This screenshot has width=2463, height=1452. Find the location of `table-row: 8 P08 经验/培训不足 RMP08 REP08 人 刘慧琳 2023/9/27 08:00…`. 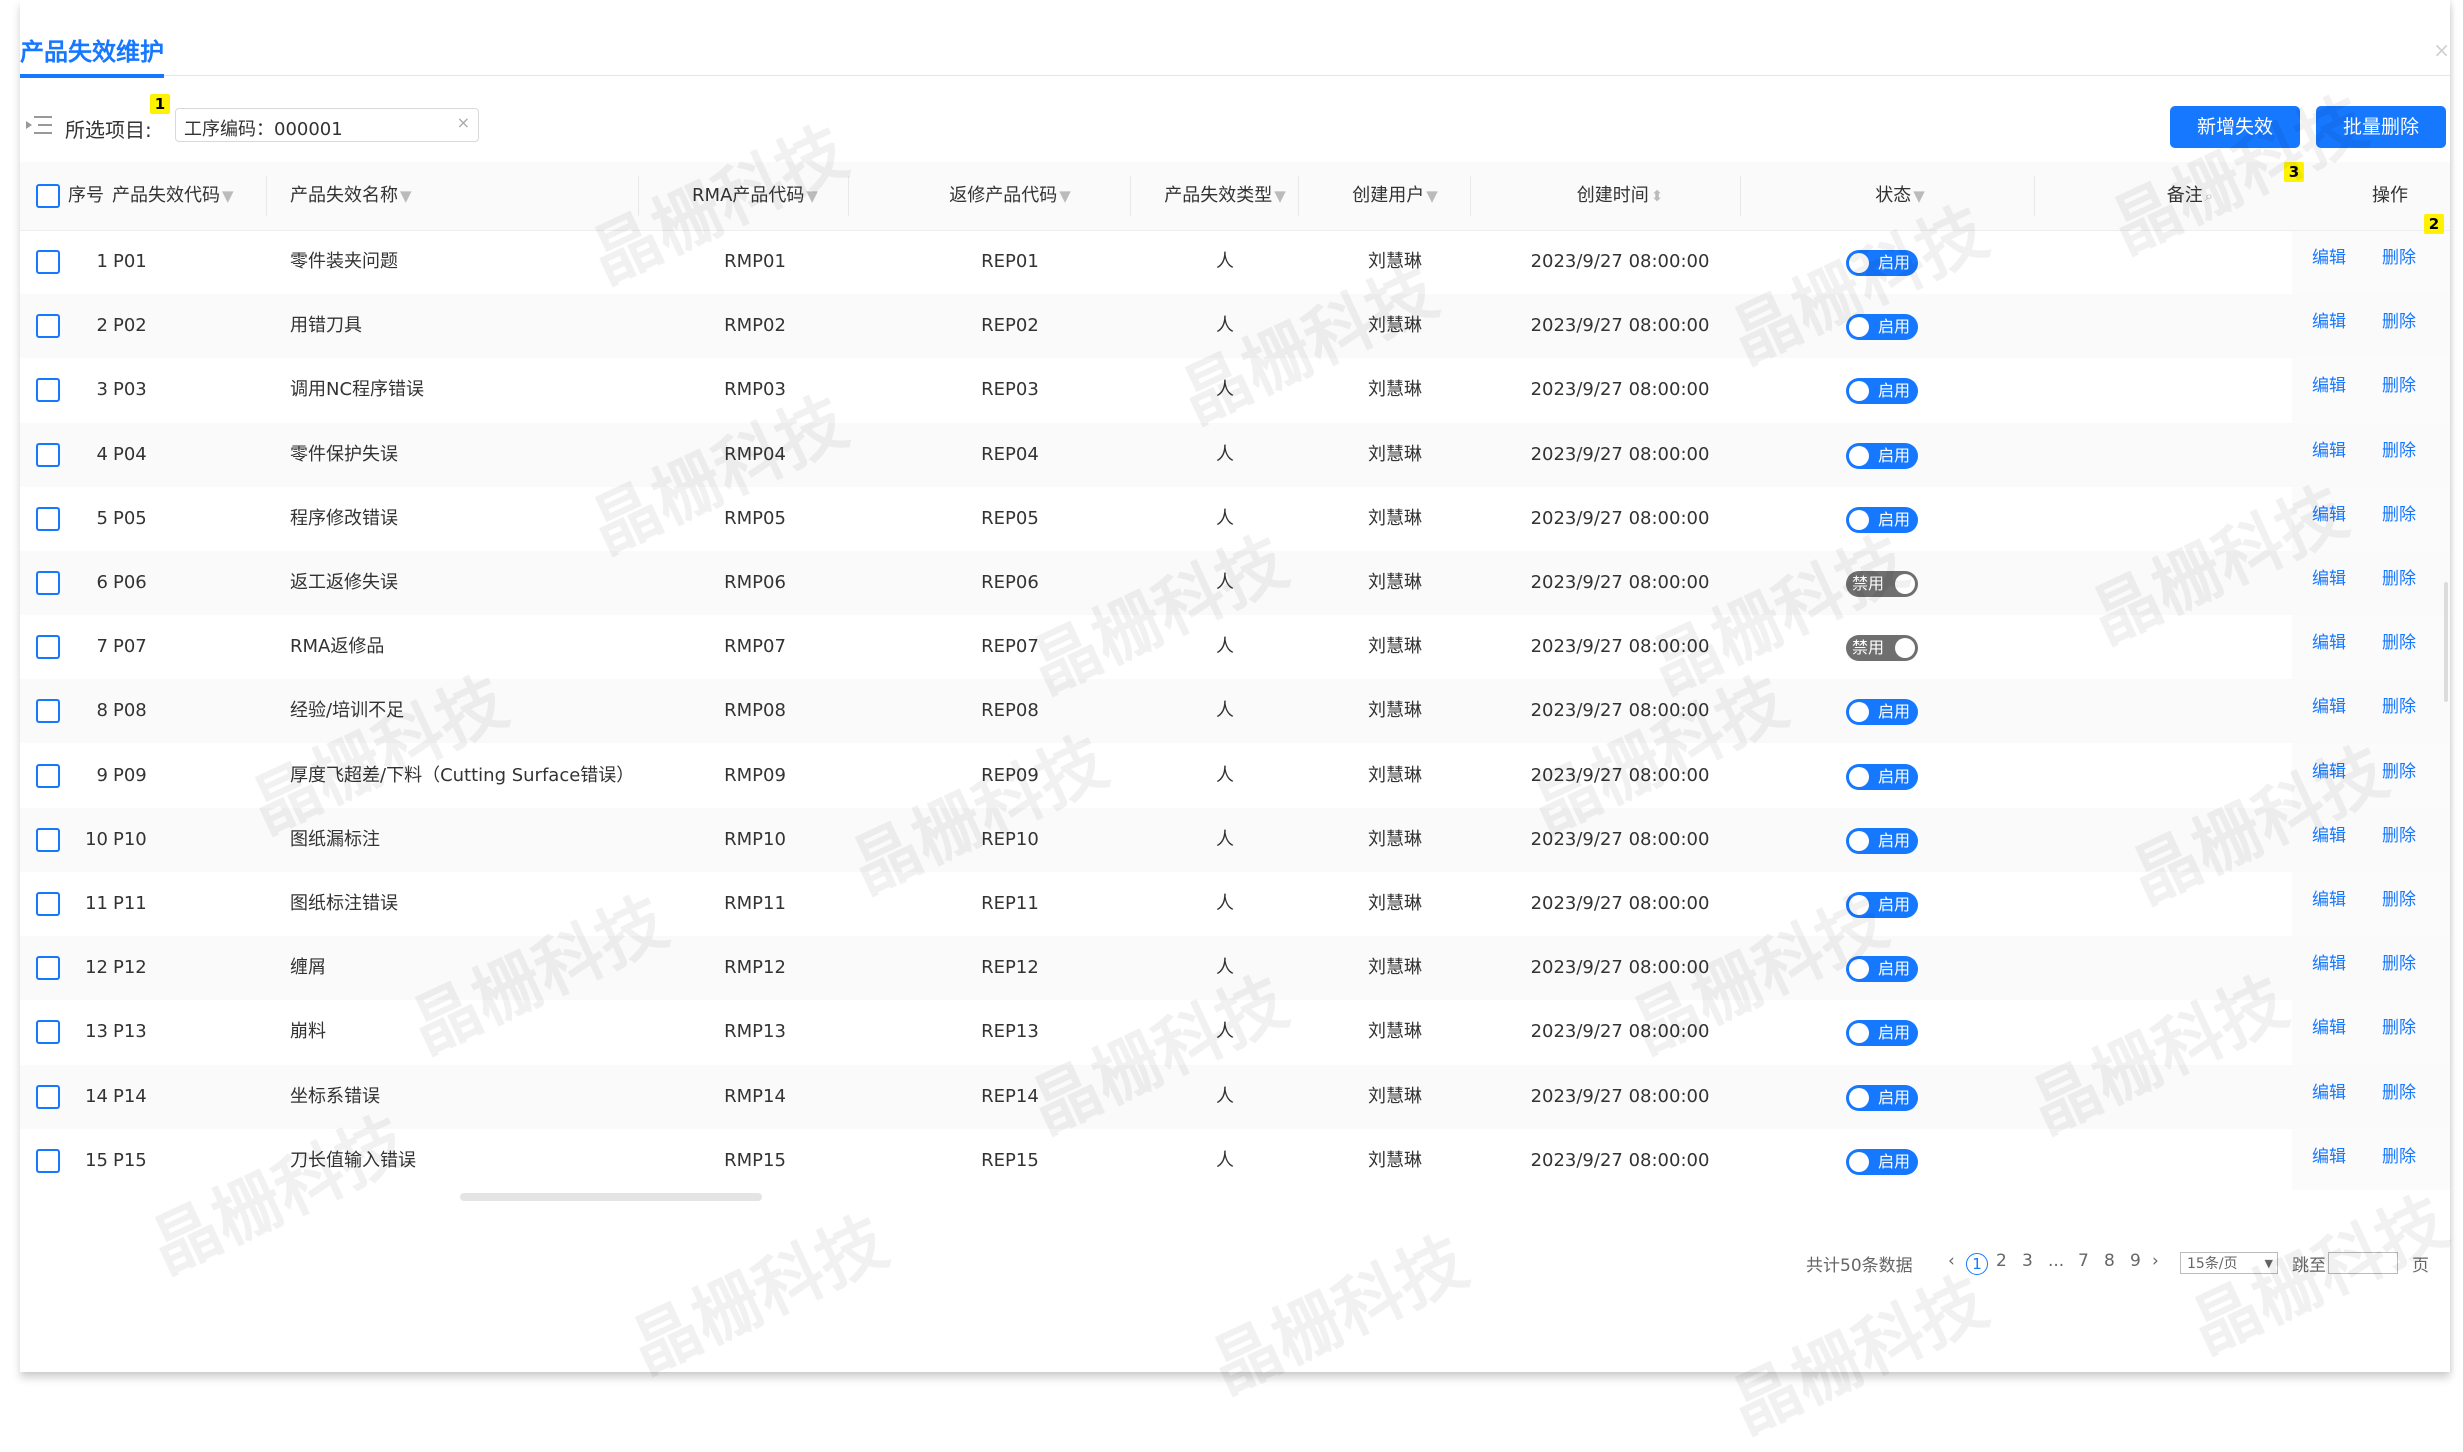

table-row: 8 P08 经验/培训不足 RMP08 REP08 人 刘慧琳 2023/9/27 08:00… is located at coordinates (1235, 711).